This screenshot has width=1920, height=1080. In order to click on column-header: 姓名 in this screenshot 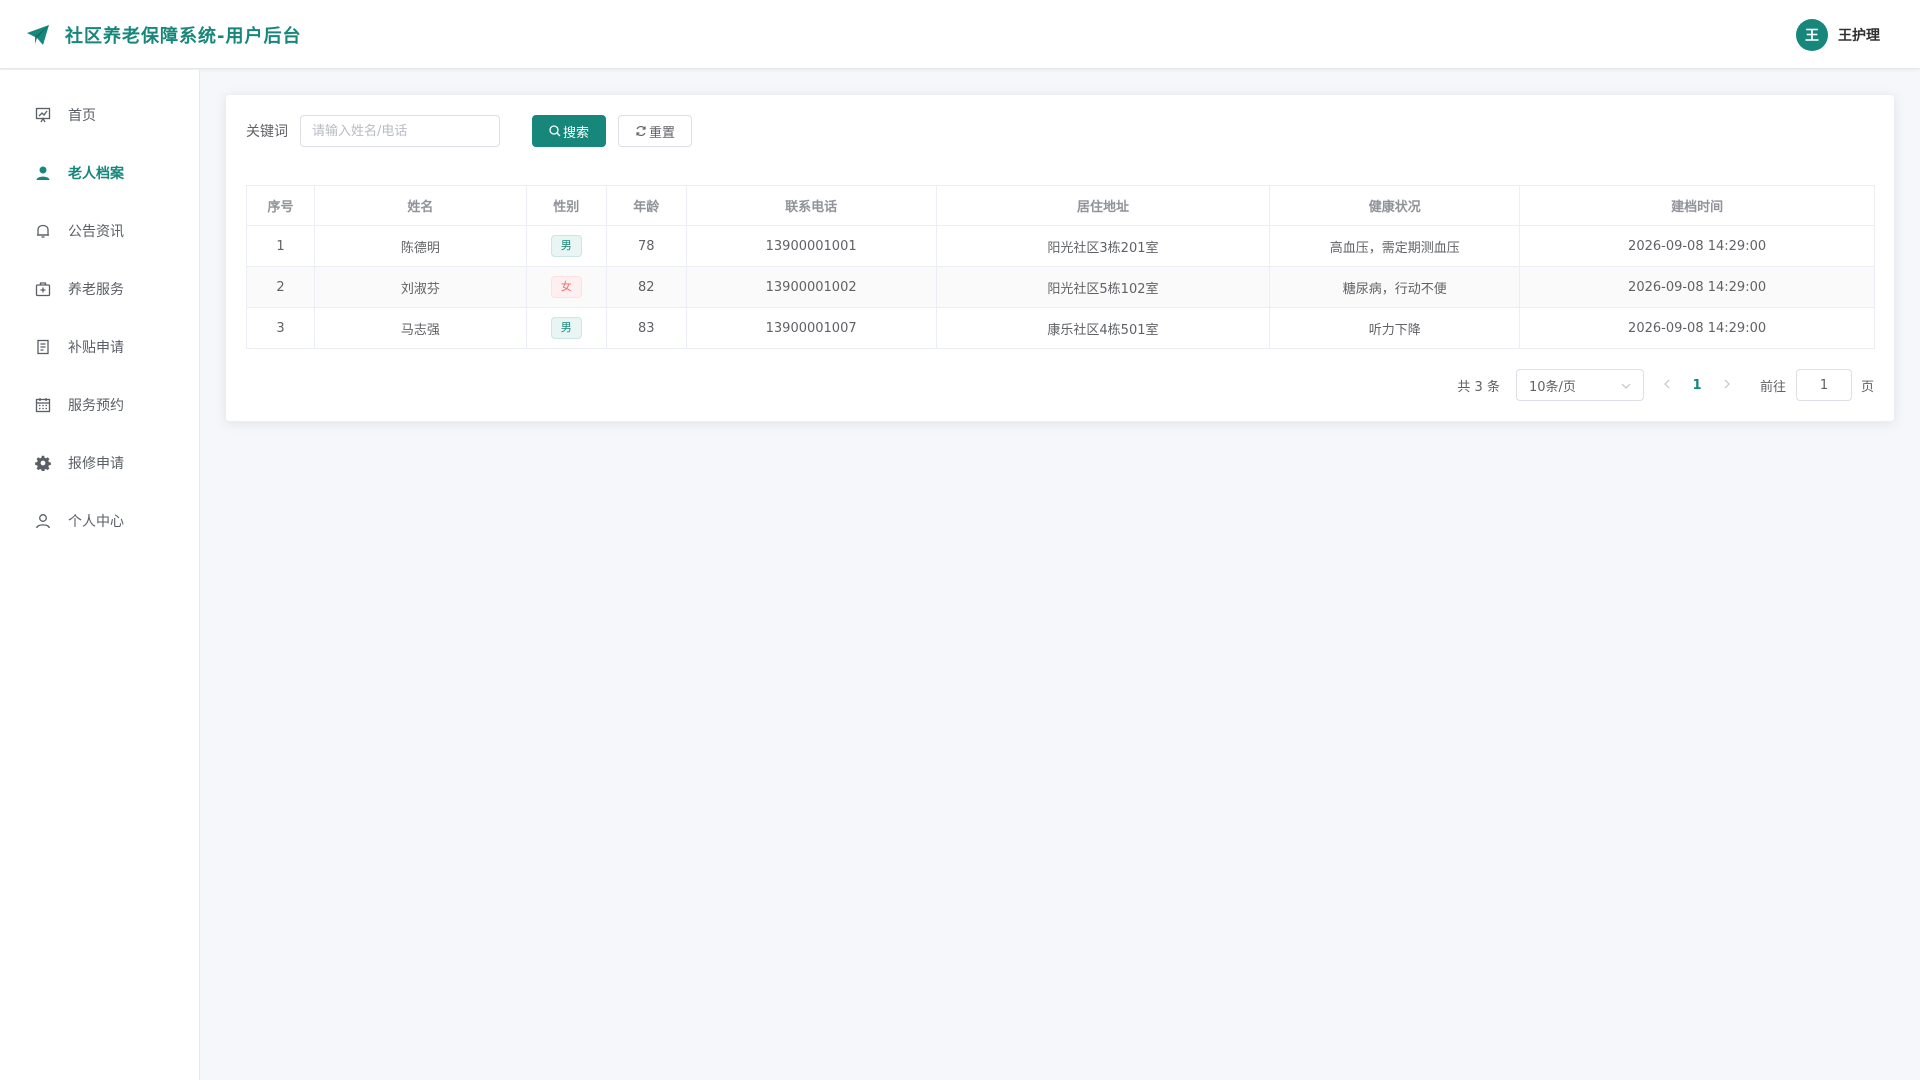, I will do `click(420, 205)`.